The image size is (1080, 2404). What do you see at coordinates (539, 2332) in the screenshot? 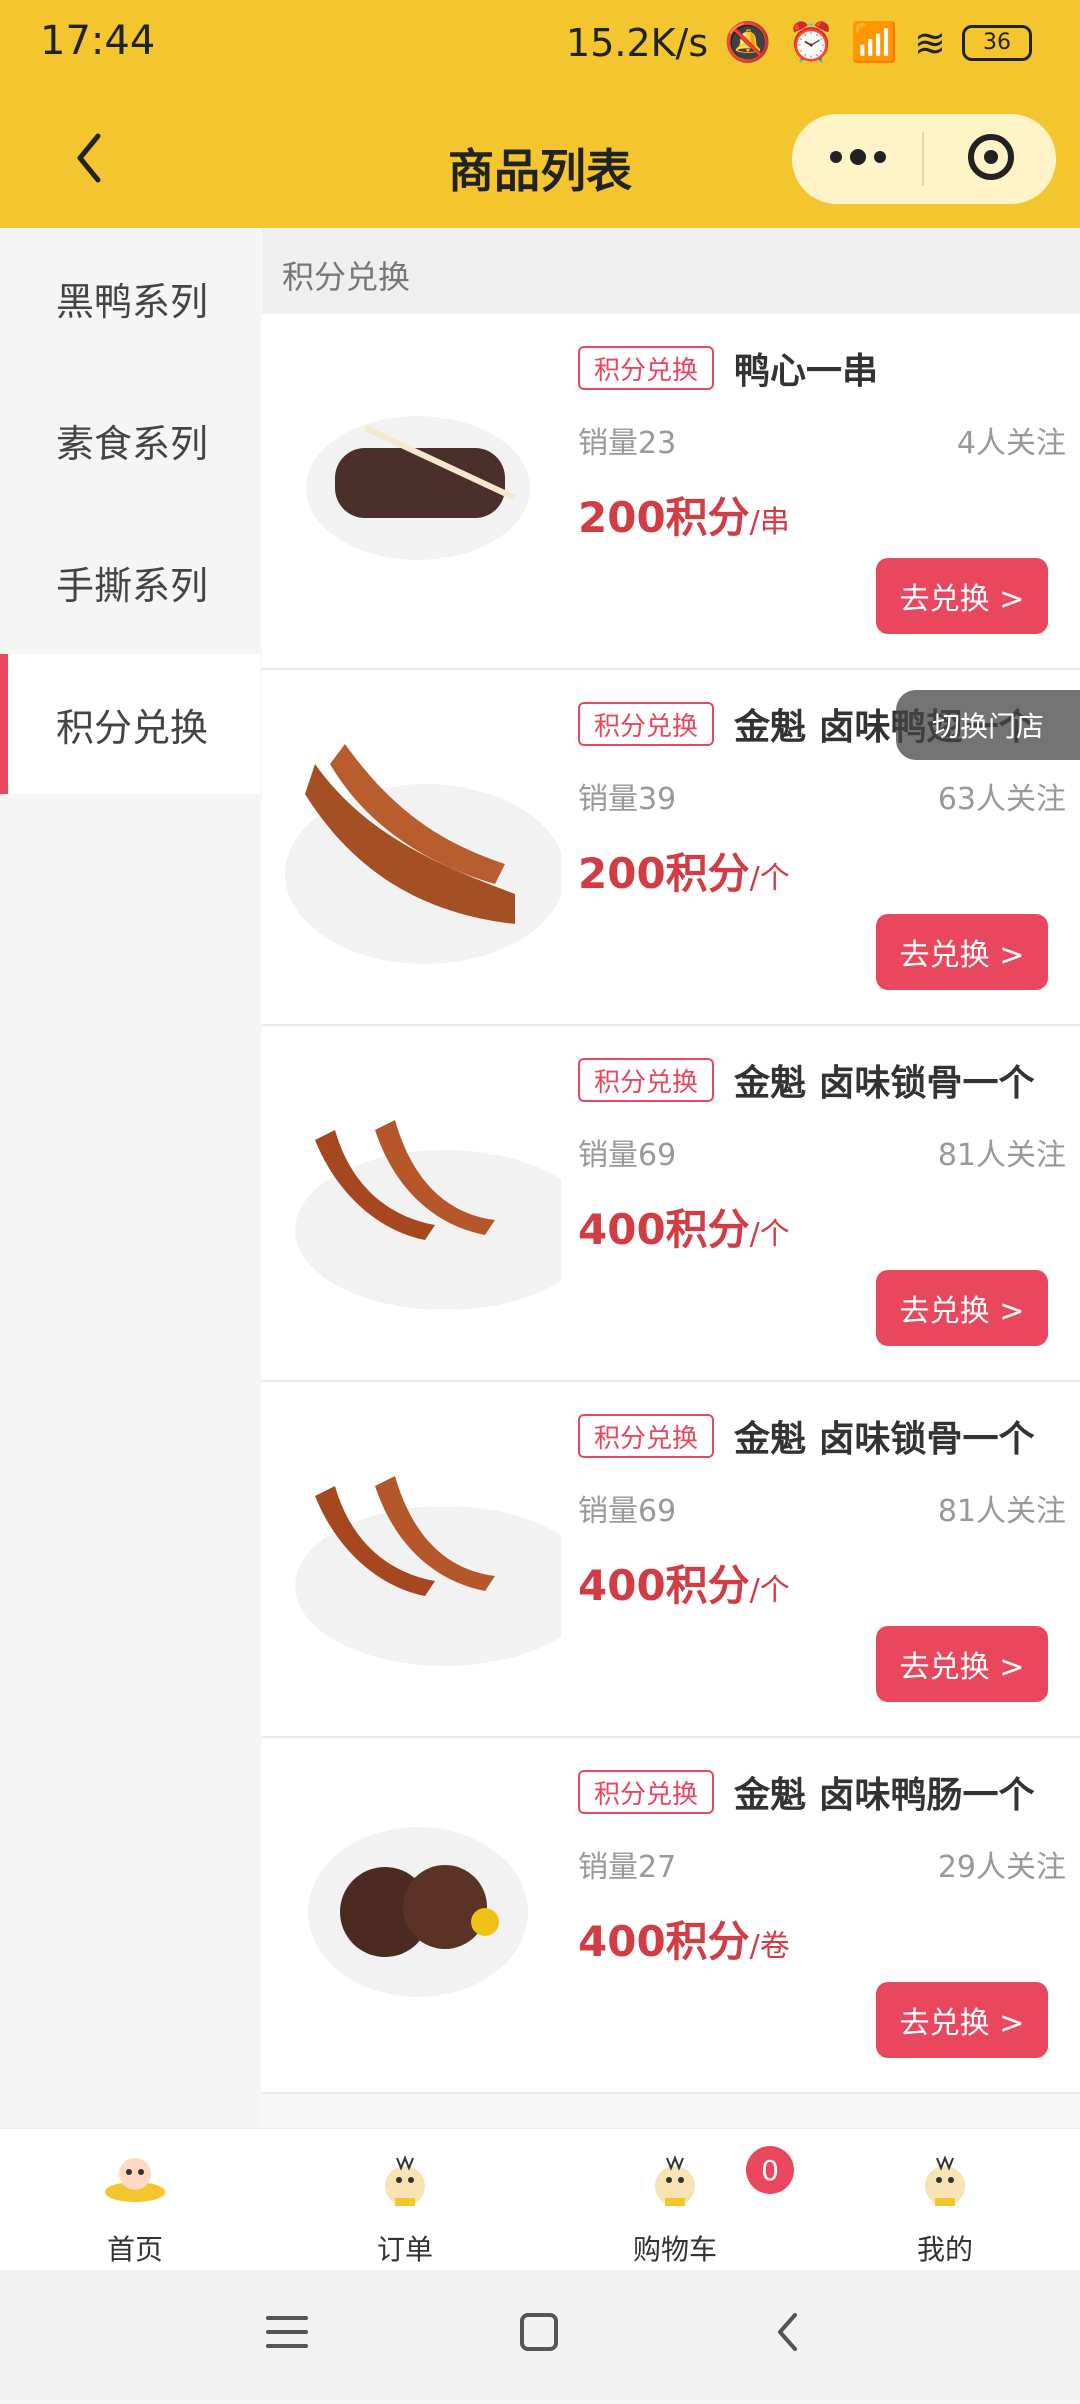
I see `home-nav-icon` at bounding box center [539, 2332].